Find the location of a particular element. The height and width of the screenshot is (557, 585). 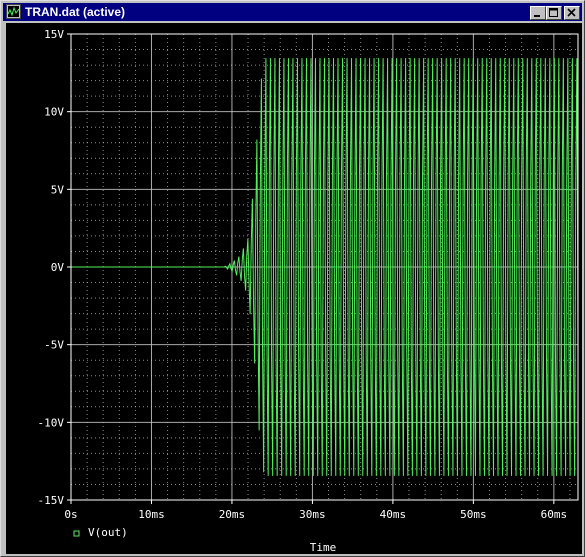

x-axis-ticks: 0s 10ms 20ms 30ms 40ms 50ms 60ms is located at coordinates (315, 510).